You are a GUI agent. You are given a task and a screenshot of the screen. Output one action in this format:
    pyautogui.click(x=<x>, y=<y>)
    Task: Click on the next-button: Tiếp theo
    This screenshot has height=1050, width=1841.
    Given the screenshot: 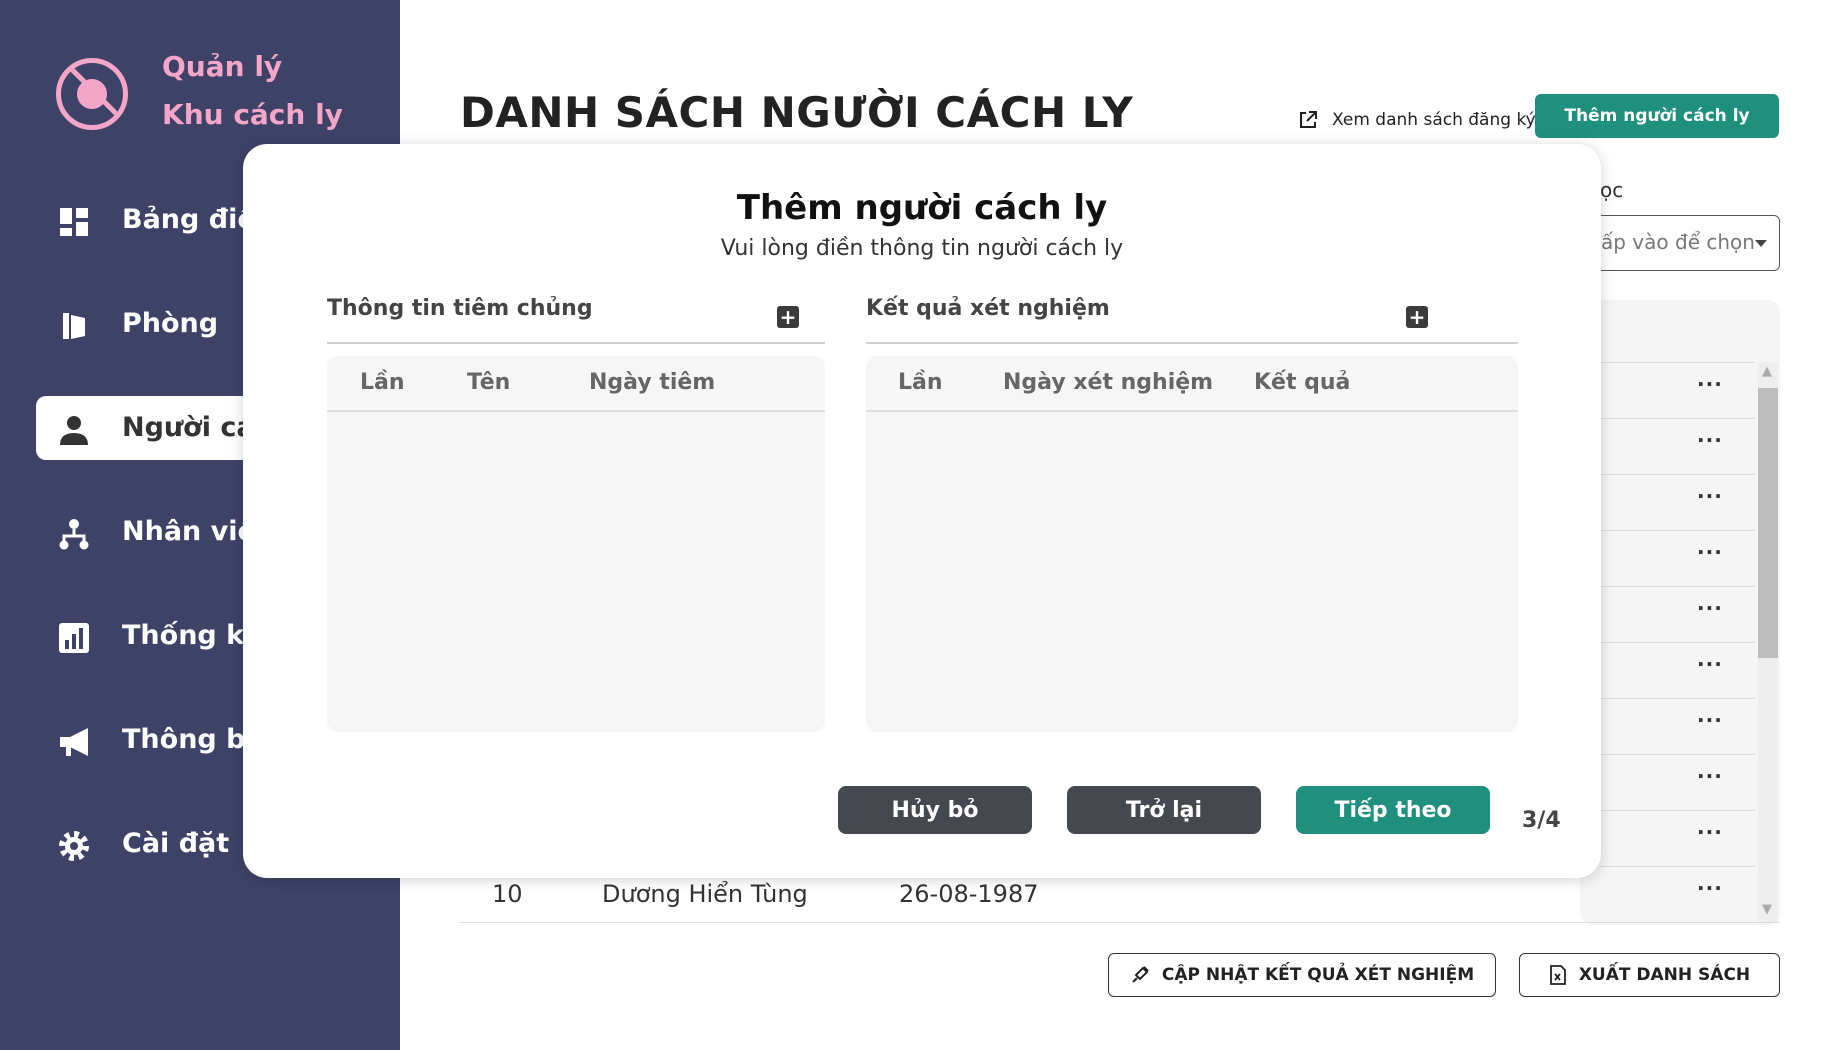 What is the action you would take?
    pyautogui.click(x=1393, y=810)
    